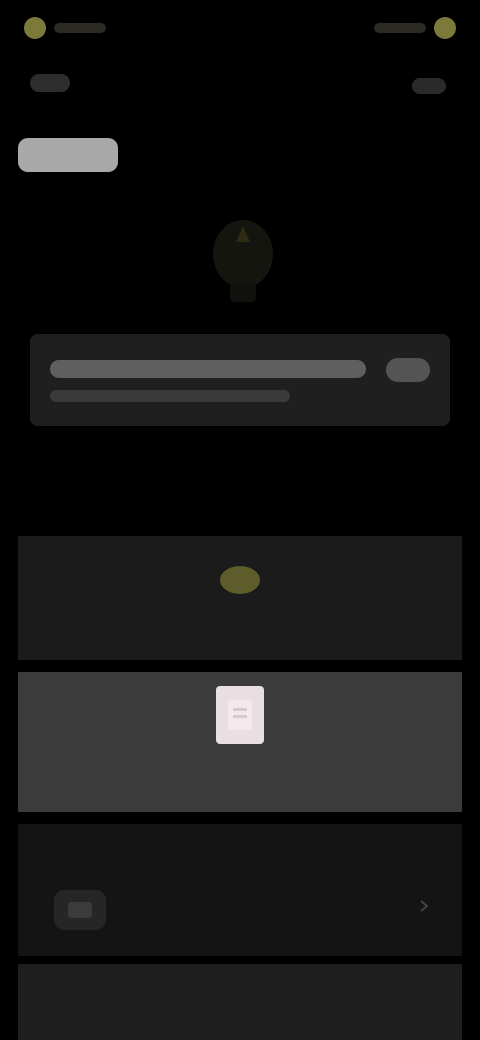 The height and width of the screenshot is (1040, 480). What do you see at coordinates (208, 369) in the screenshot?
I see `banner-title` at bounding box center [208, 369].